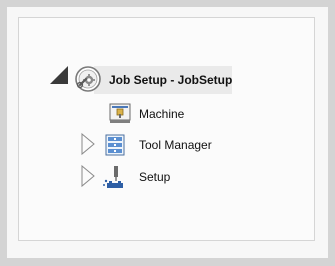 This screenshot has width=335, height=266. What do you see at coordinates (154, 177) in the screenshot?
I see `tree-item-setup: Setup` at bounding box center [154, 177].